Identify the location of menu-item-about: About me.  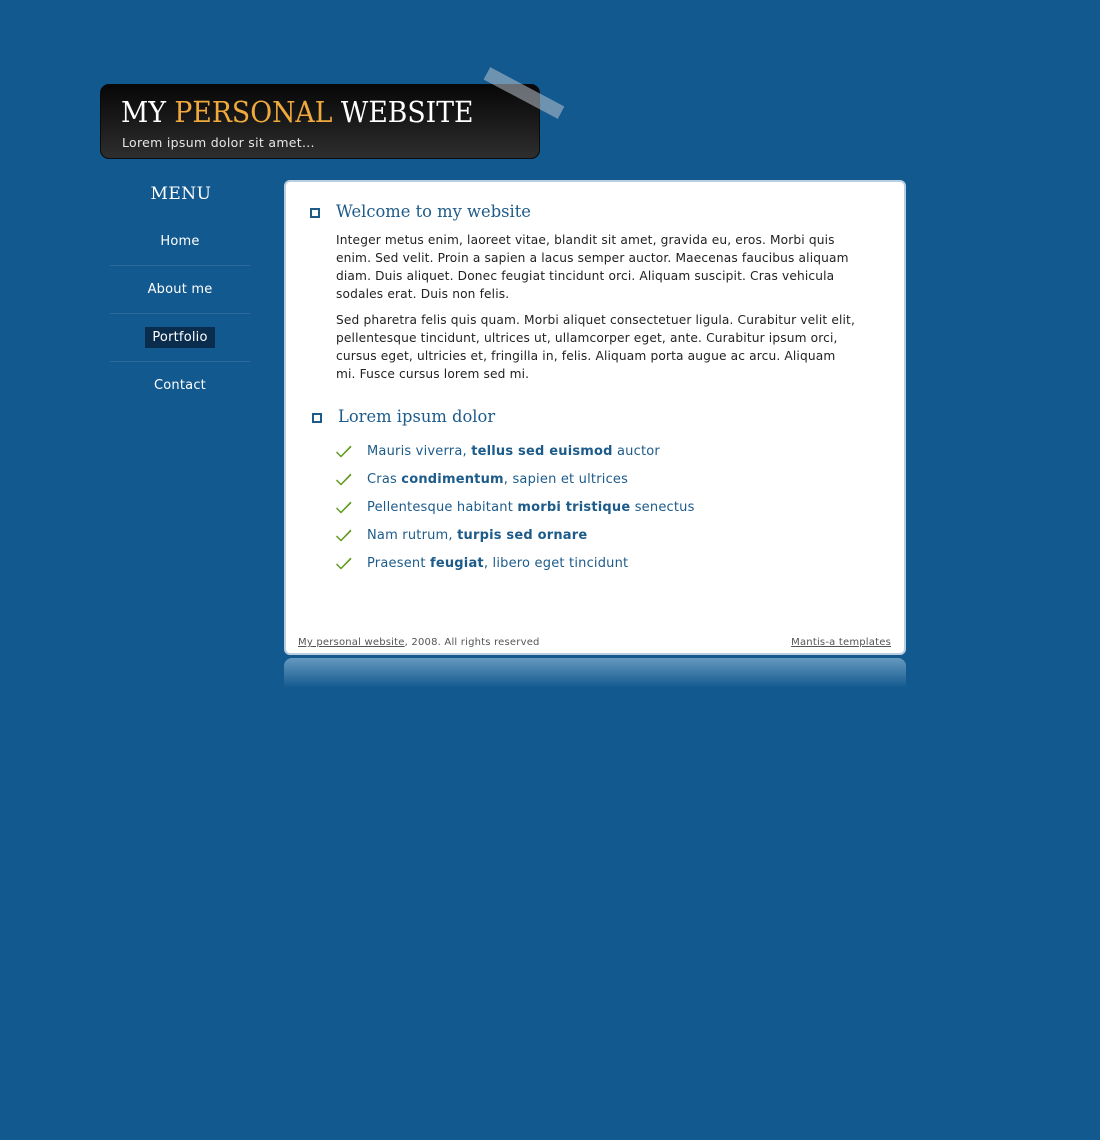
(180, 290).